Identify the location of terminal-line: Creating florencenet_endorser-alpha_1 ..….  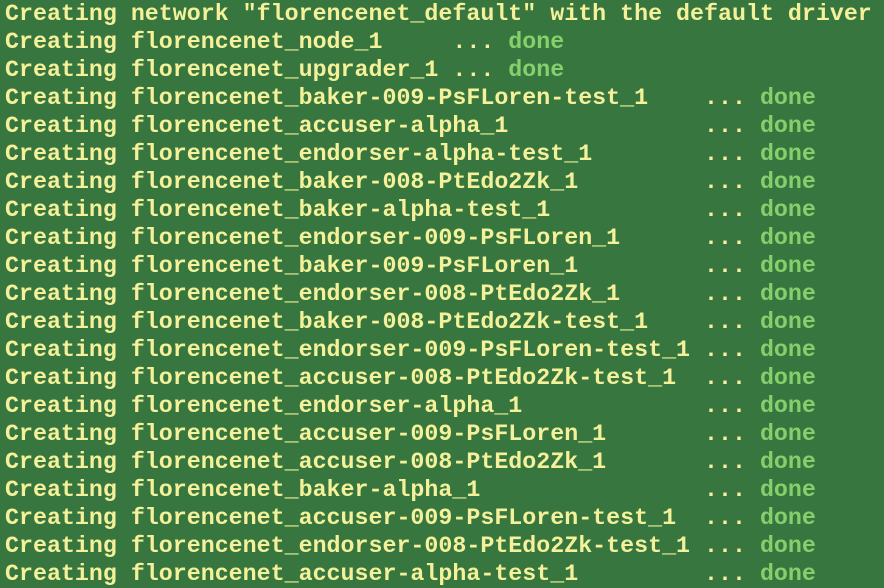
(444, 406).